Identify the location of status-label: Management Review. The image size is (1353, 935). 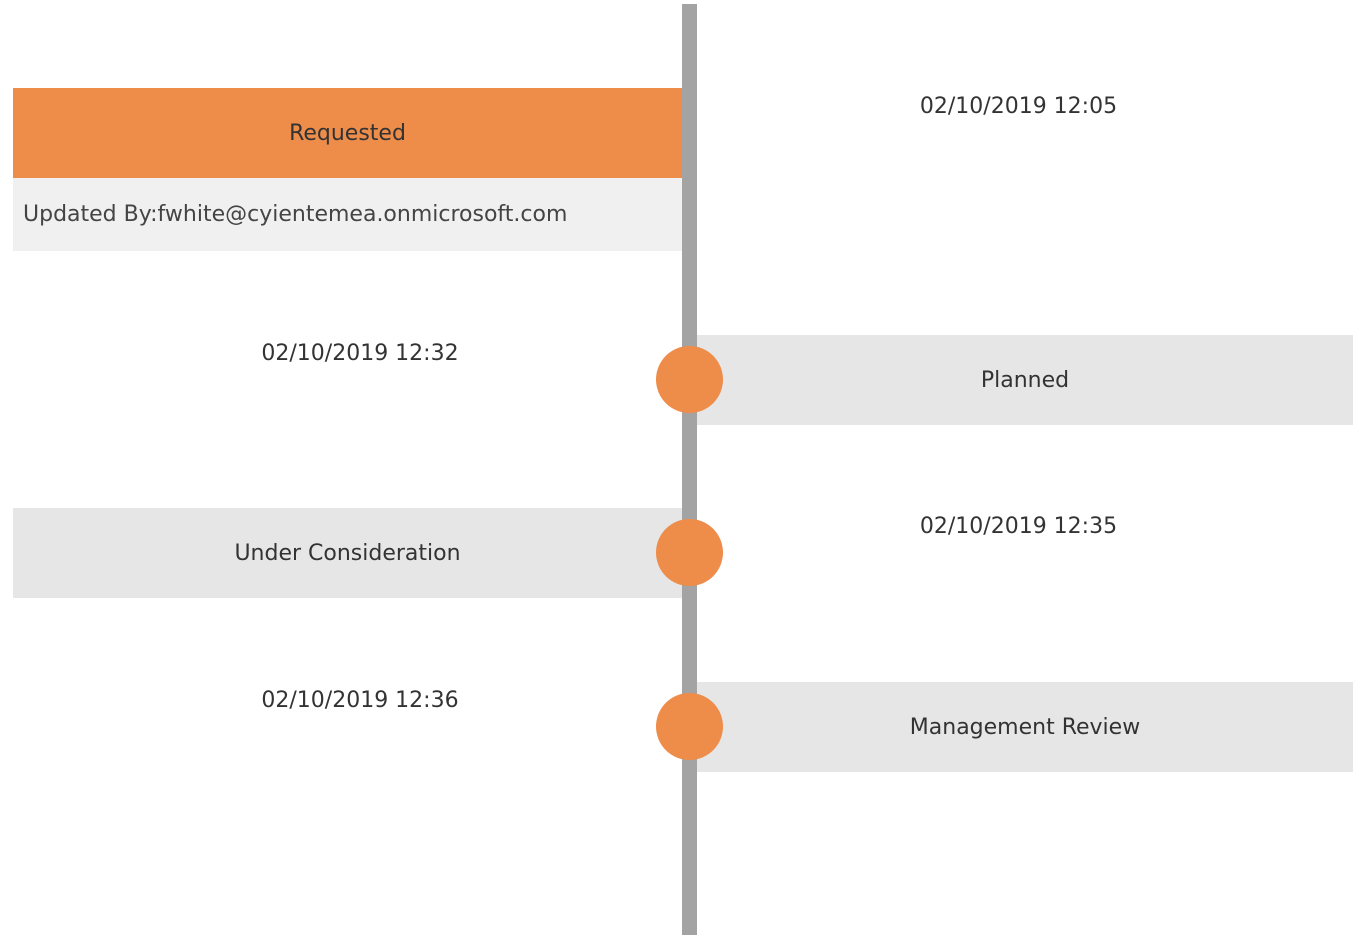
(1025, 727).